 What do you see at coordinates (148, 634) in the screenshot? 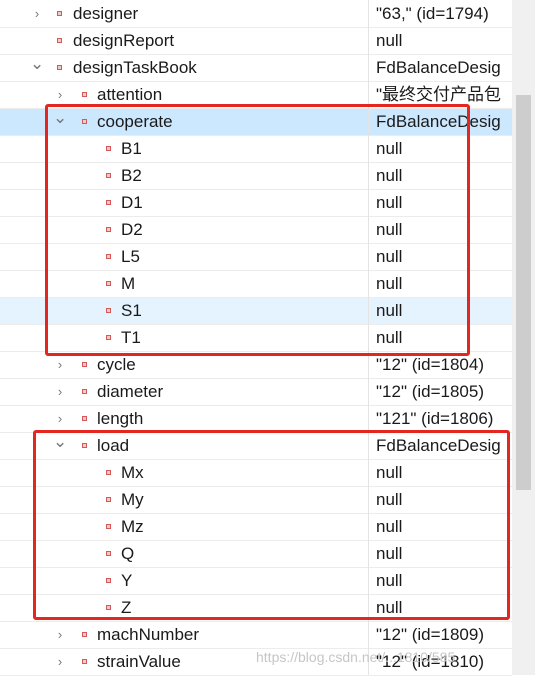
I see `variable-name: machNumber` at bounding box center [148, 634].